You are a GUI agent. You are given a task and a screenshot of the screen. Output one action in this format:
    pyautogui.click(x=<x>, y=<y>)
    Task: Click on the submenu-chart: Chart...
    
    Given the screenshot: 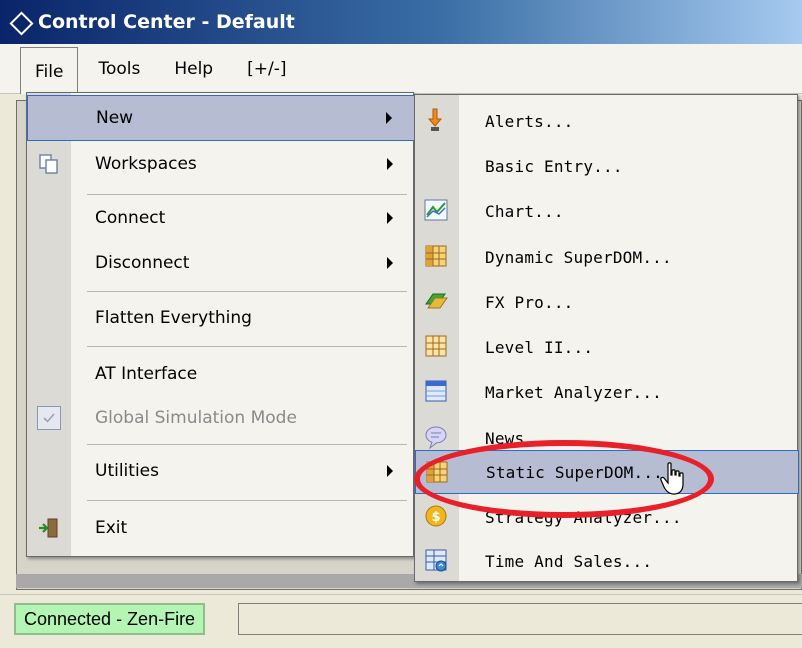 What is the action you would take?
    pyautogui.click(x=607, y=211)
    